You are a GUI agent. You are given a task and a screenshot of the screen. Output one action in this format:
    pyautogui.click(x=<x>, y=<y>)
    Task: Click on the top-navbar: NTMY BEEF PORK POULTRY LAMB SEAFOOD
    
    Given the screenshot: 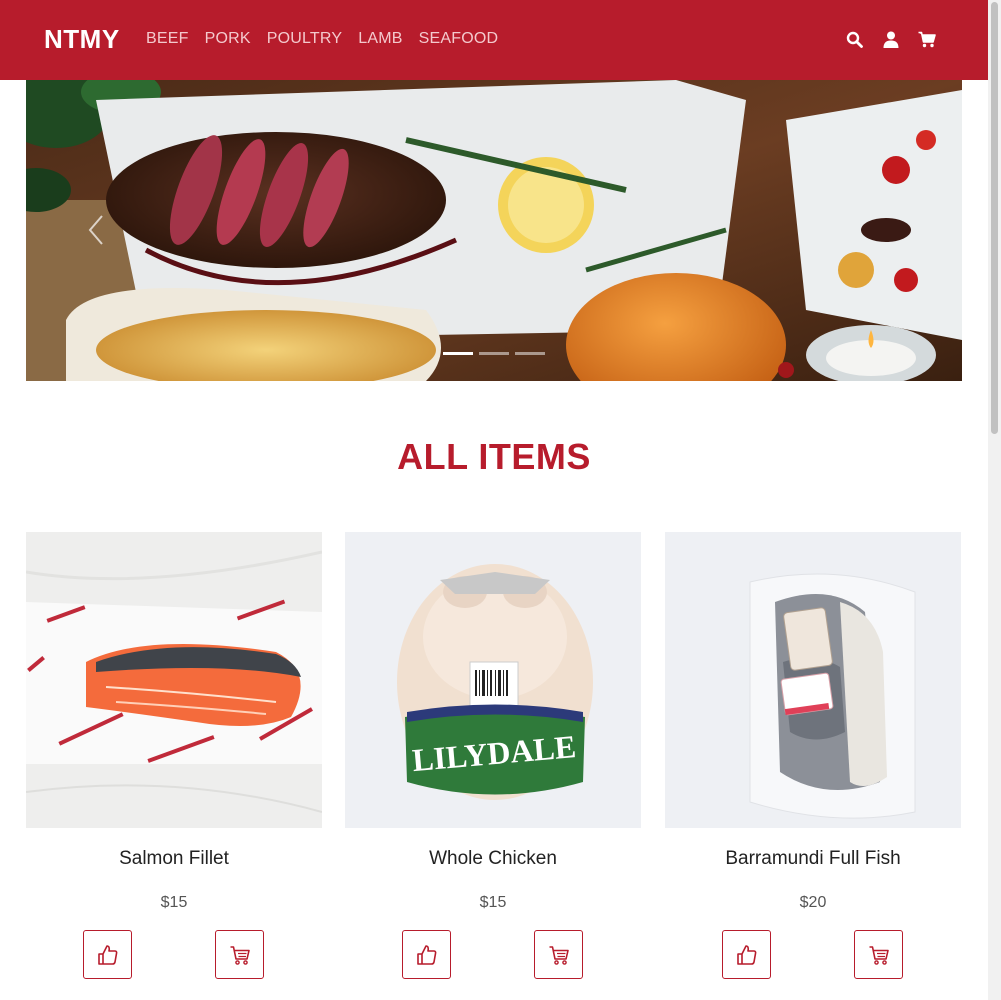 What is the action you would take?
    pyautogui.click(x=494, y=40)
    